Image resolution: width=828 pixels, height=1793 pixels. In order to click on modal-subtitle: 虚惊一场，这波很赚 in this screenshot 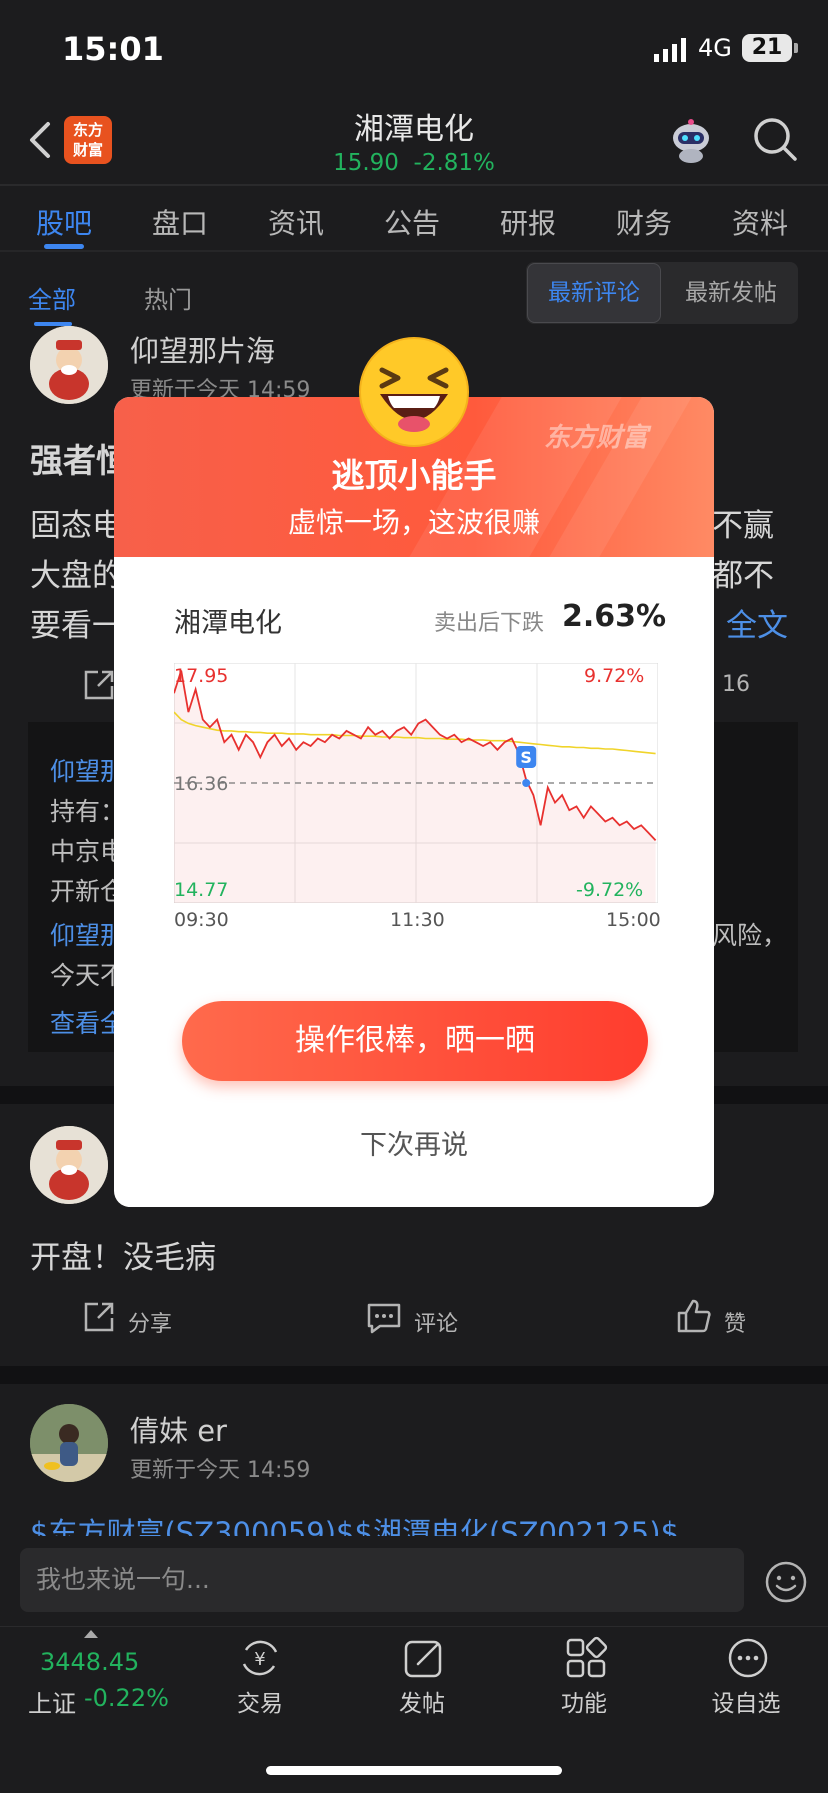, I will do `click(413, 522)`.